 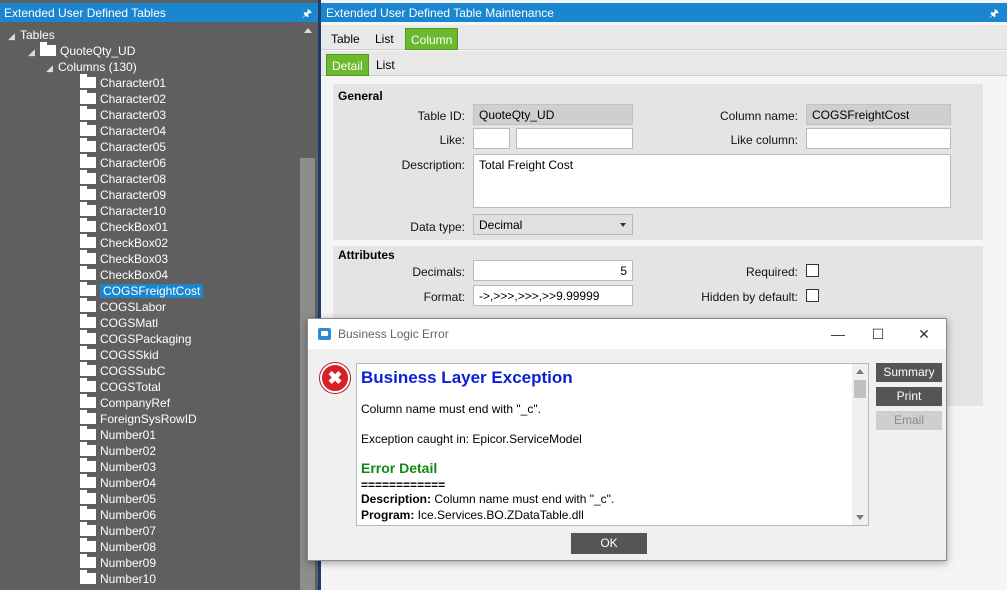 I want to click on tree-item-column: CheckBox01, so click(x=124, y=226).